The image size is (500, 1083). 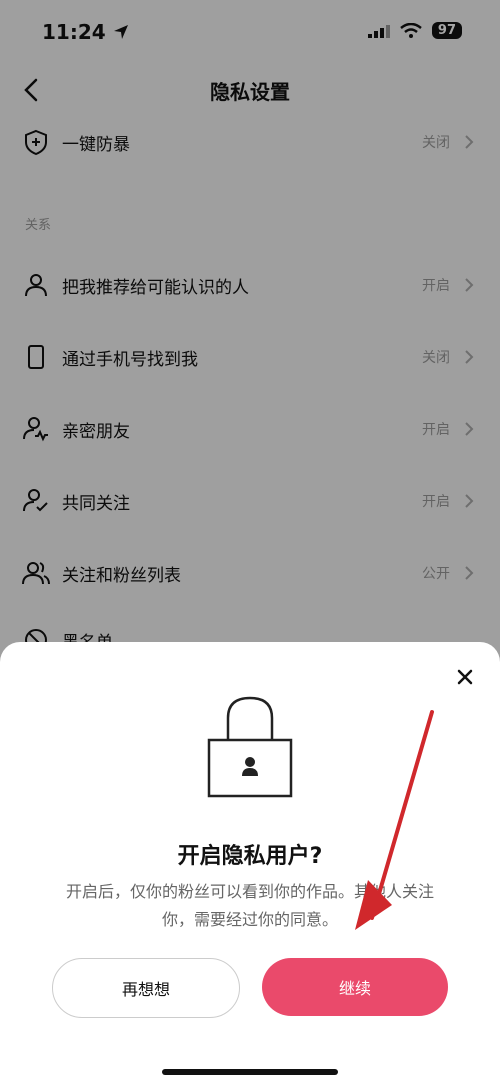 I want to click on cancel-button: 再想想, so click(x=146, y=988).